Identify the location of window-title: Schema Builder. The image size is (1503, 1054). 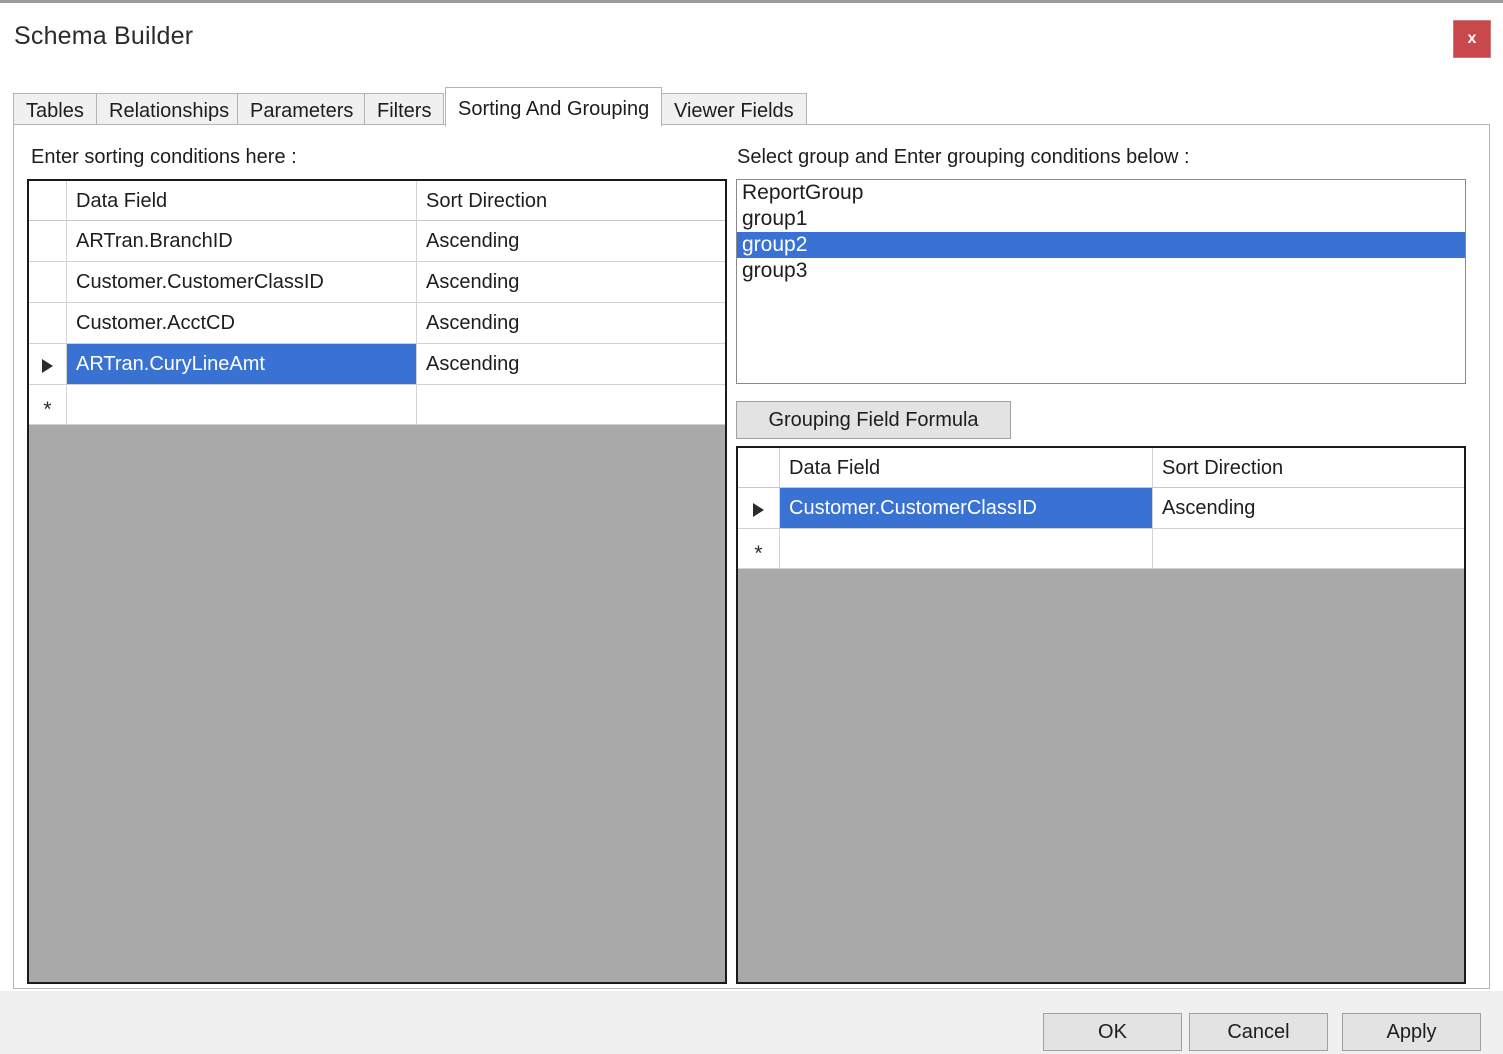
(104, 36).